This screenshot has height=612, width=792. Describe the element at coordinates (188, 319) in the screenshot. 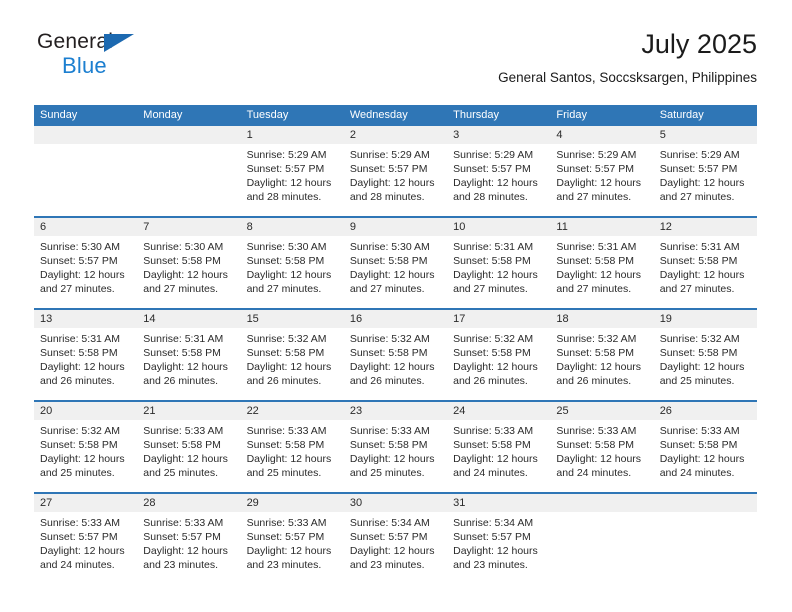

I see `day-number: 14` at that location.